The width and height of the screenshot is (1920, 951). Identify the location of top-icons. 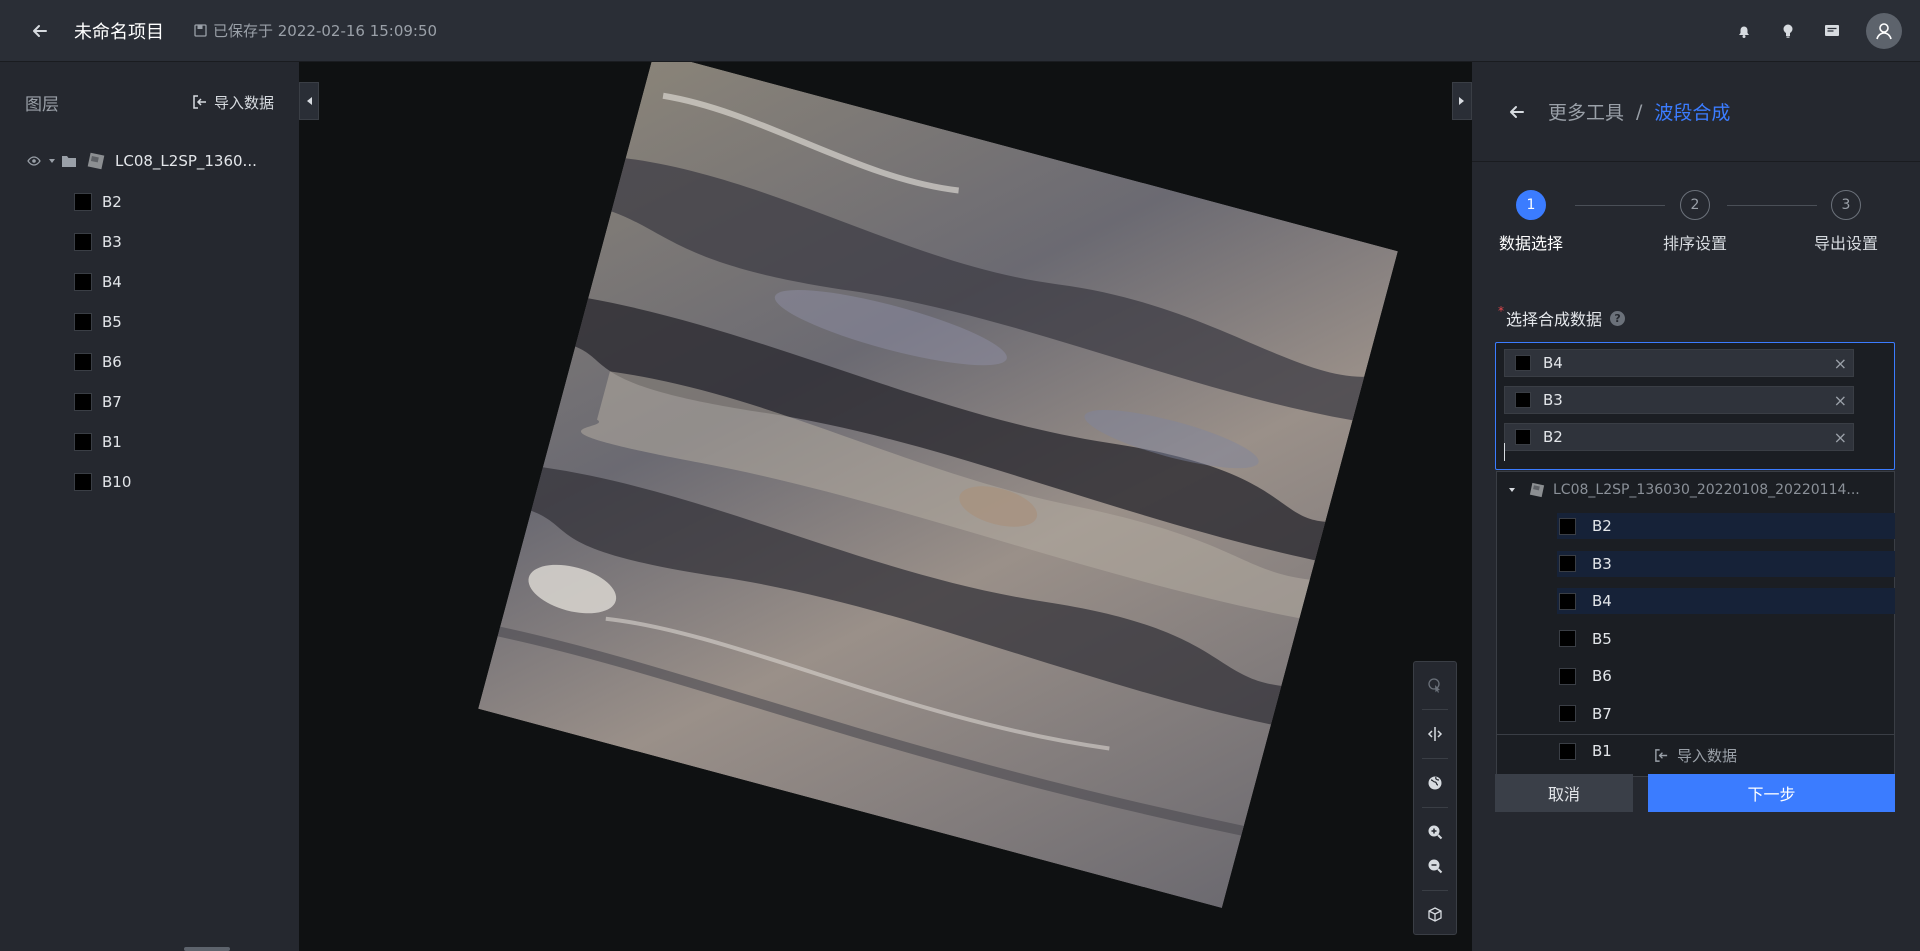
(1812, 31).